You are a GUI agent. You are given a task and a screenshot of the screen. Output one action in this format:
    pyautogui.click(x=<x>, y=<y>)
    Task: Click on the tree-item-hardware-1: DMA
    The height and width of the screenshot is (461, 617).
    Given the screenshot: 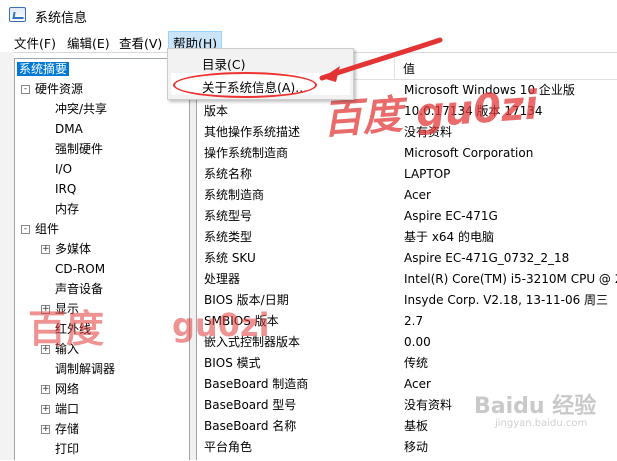 What is the action you would take?
    pyautogui.click(x=69, y=129)
    